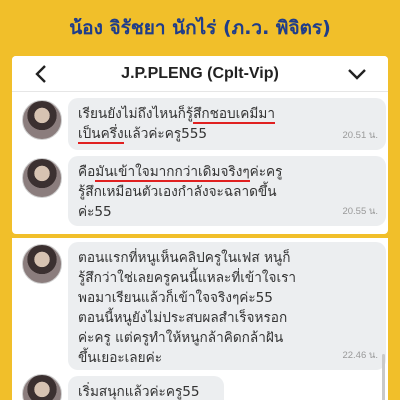  I want to click on message-line: คือมันเข้าใจมากกว่าเดิมจริงๆค่ะครู, so click(180, 173).